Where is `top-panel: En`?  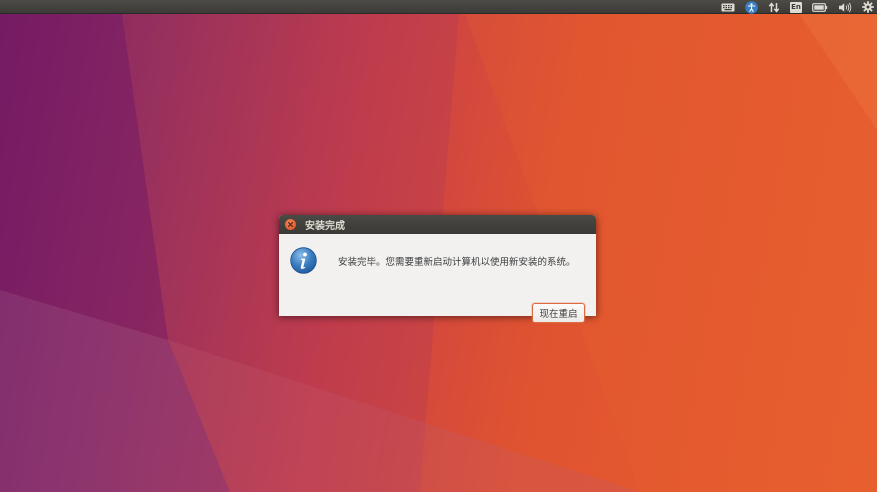
top-panel: En is located at coordinates (438, 7).